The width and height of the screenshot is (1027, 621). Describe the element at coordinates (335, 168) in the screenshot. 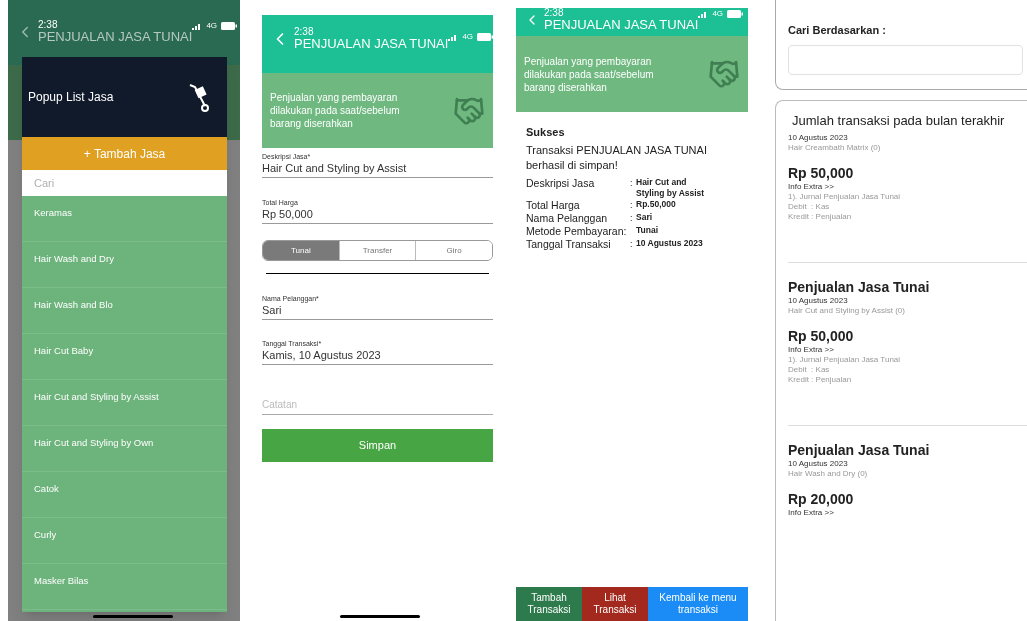

I see `field-value: Hair Cut and Styling by Assist` at that location.